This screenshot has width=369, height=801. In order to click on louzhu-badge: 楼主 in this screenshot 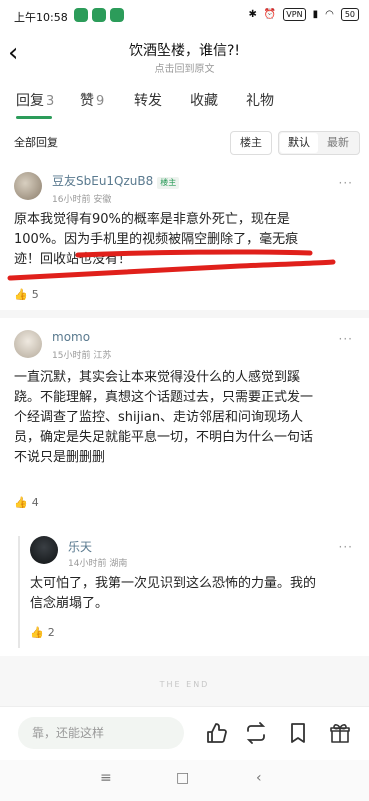, I will do `click(168, 183)`.